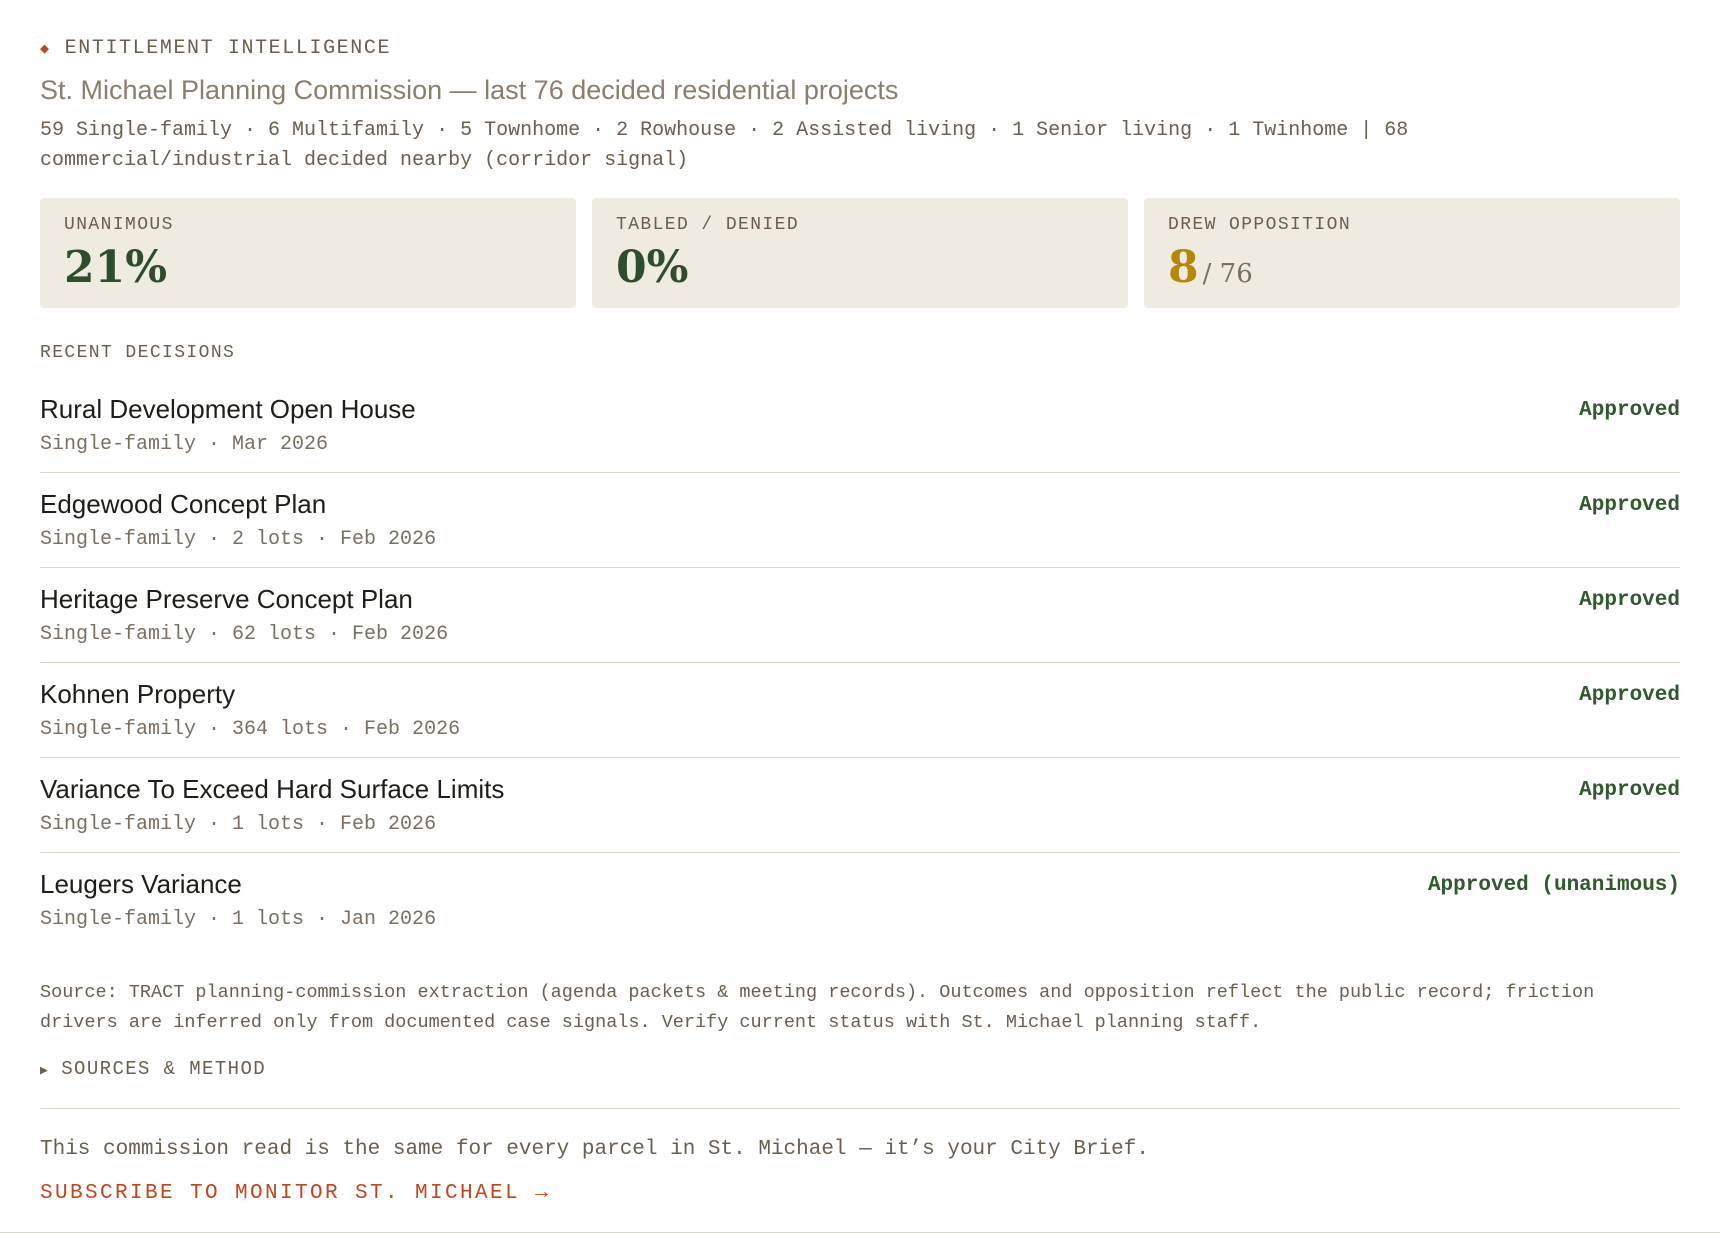 The height and width of the screenshot is (1234, 1720). What do you see at coordinates (116, 267) in the screenshot?
I see `stat-value-unanimous: 21%` at bounding box center [116, 267].